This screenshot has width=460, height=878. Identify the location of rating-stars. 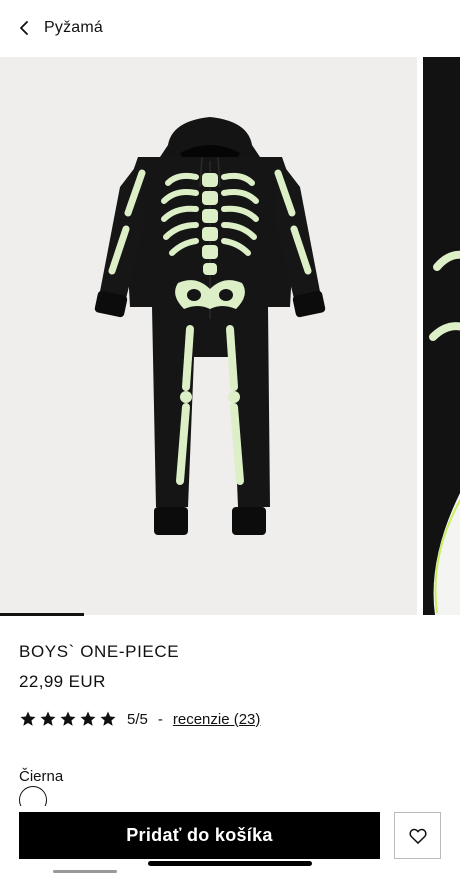
(68, 719).